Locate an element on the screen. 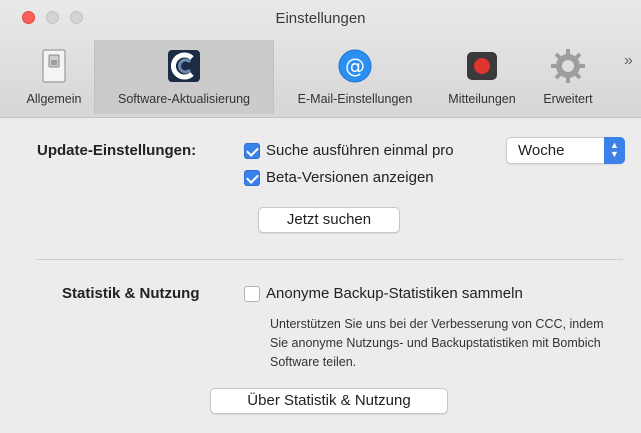 The width and height of the screenshot is (641, 433). at-sign-icon: @ is located at coordinates (355, 66).